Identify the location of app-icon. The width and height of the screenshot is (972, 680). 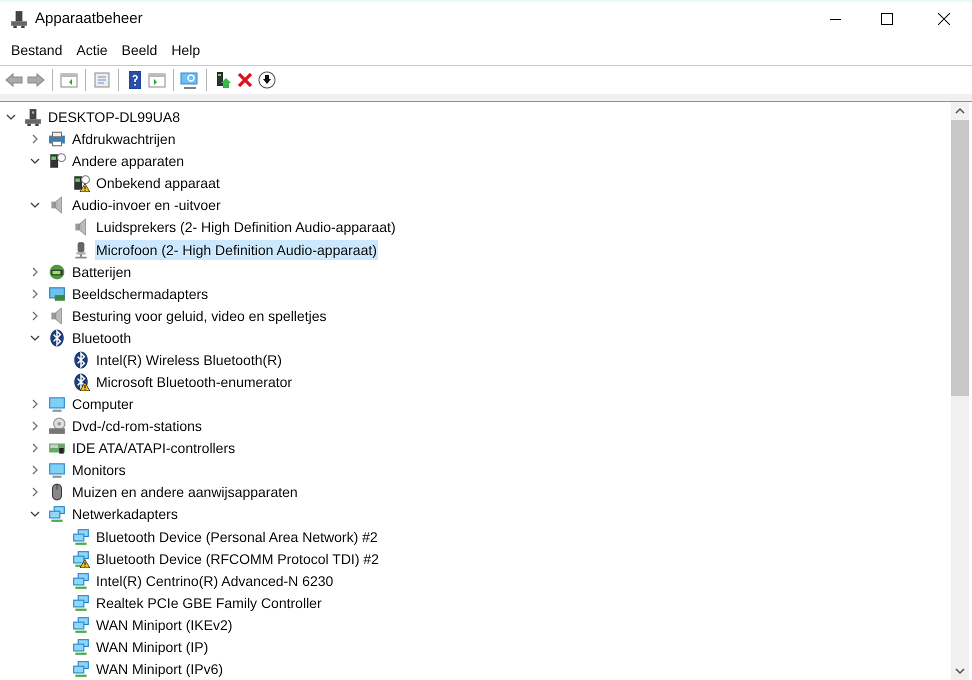
(19, 19).